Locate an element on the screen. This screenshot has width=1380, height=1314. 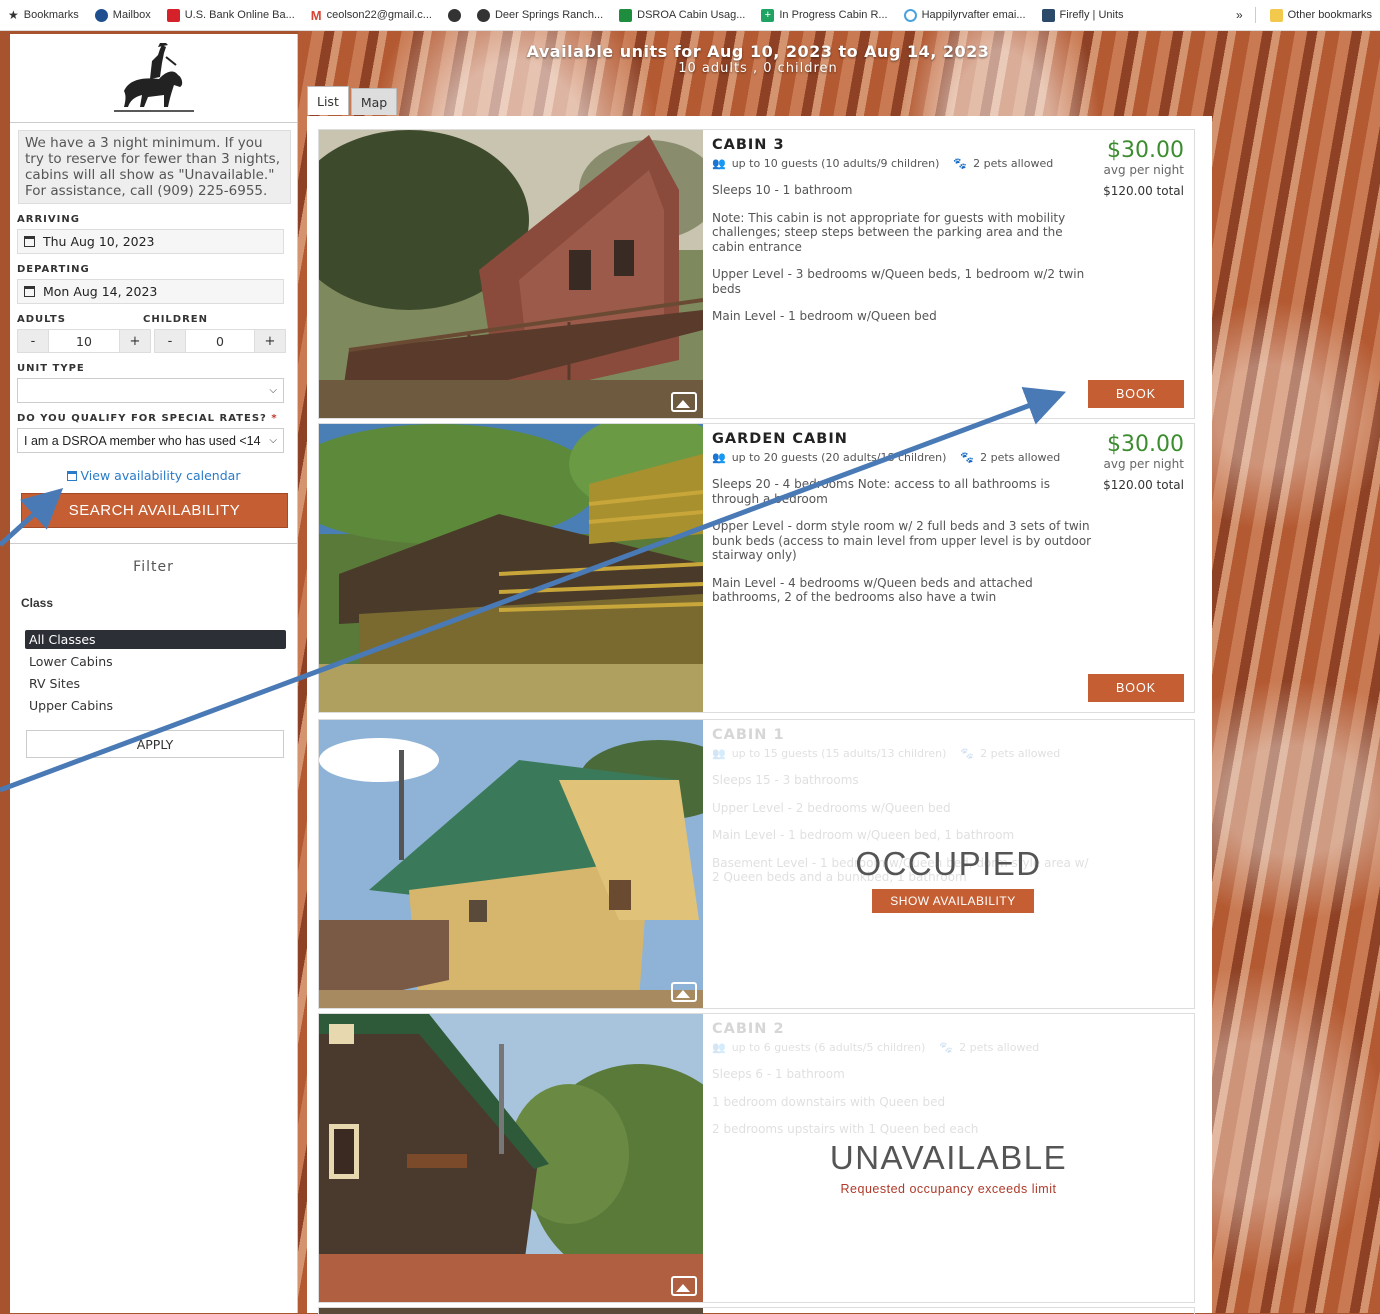
class-option-upper-cabins: Upper Cabins is located at coordinates (155, 706).